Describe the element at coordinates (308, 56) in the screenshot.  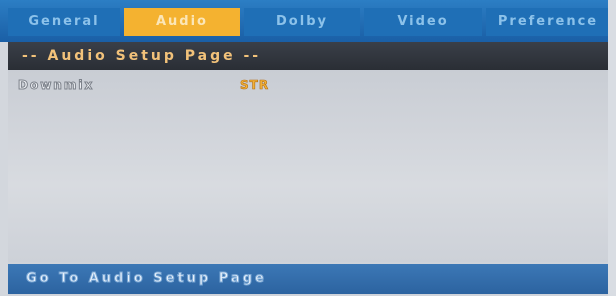
I see `page-title: -- Audio Setup Page --` at that location.